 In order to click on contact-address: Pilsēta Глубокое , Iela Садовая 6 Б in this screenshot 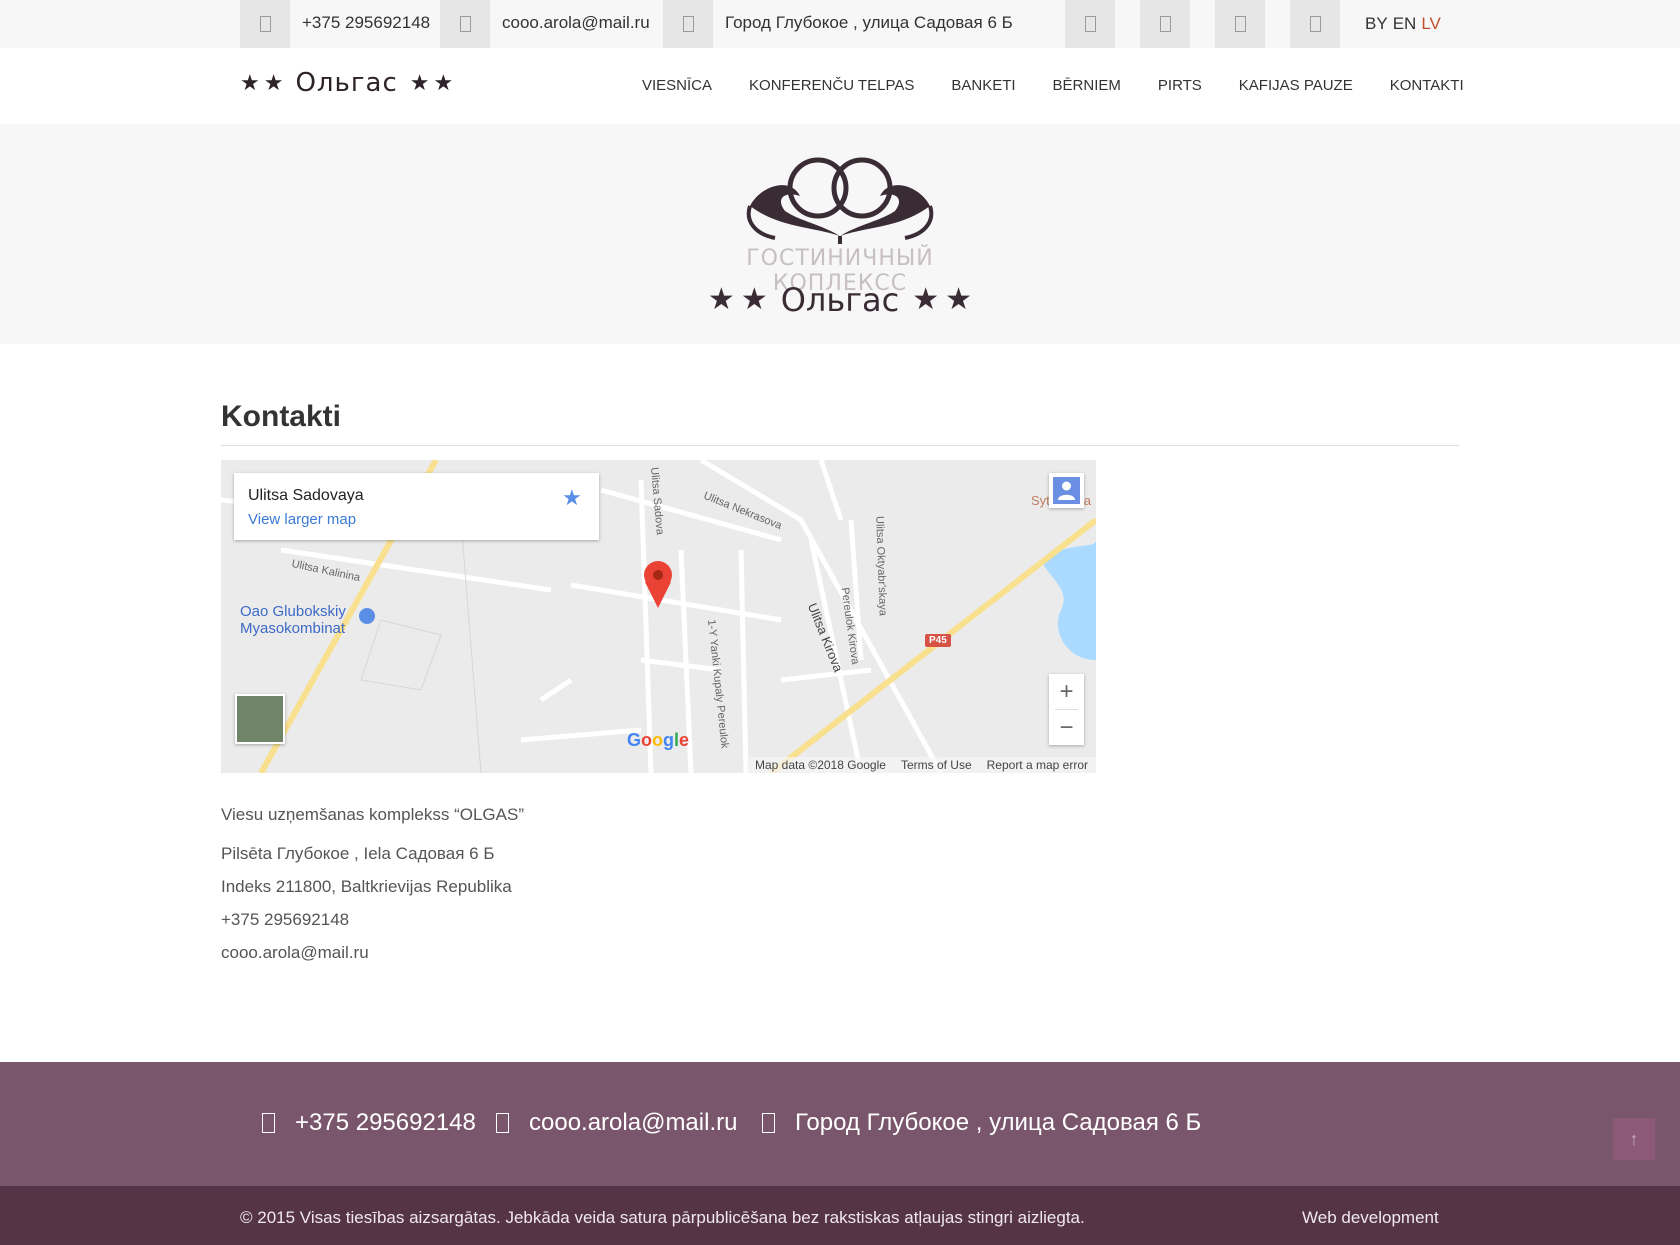, I will do `click(358, 853)`.